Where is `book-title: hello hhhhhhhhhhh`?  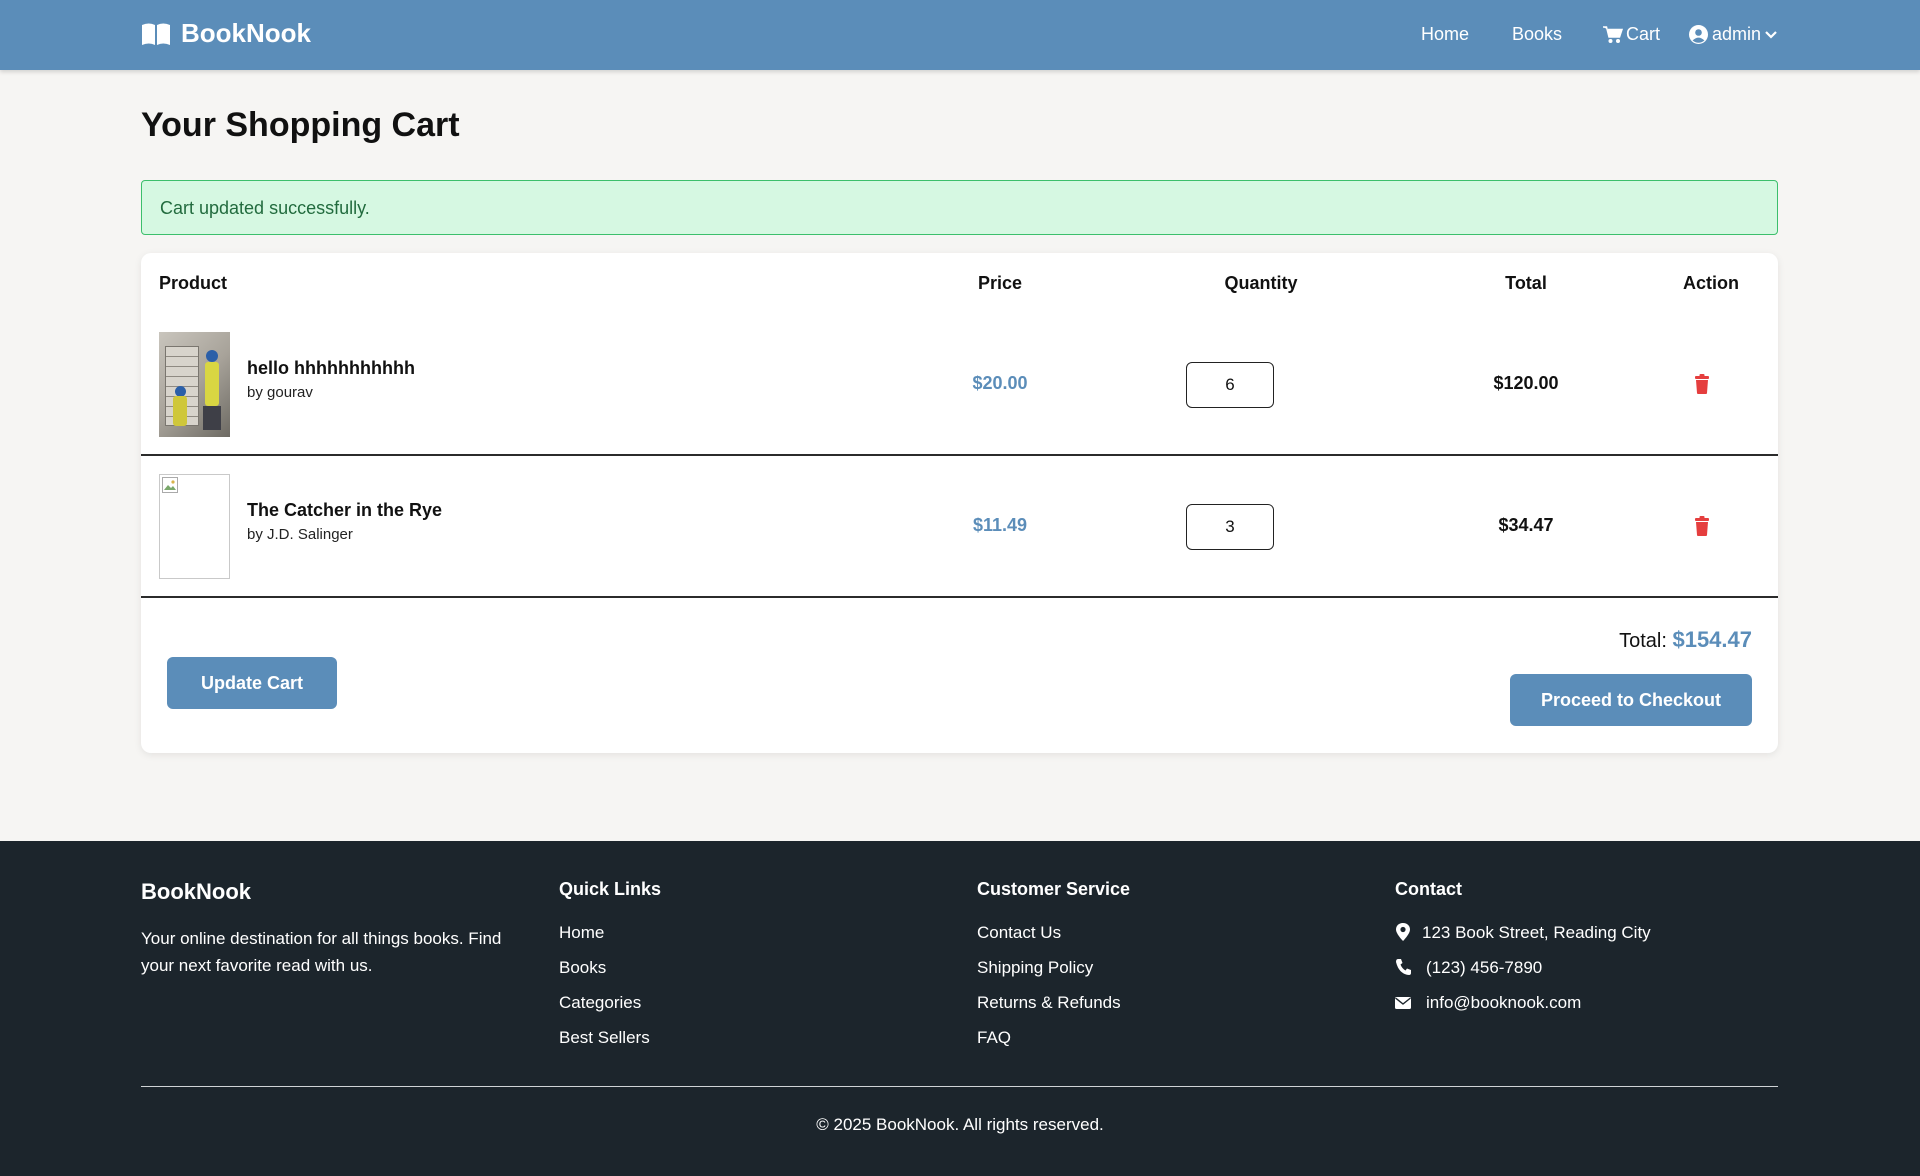
book-title: hello hhhhhhhhhhh is located at coordinates (331, 368).